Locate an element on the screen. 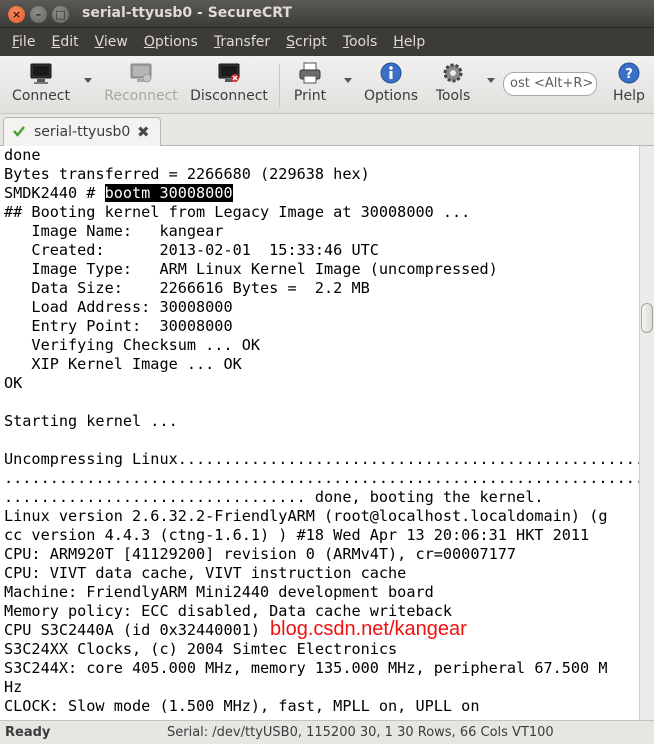 The width and height of the screenshot is (654, 744). reconnect-icon is located at coordinates (141, 73).